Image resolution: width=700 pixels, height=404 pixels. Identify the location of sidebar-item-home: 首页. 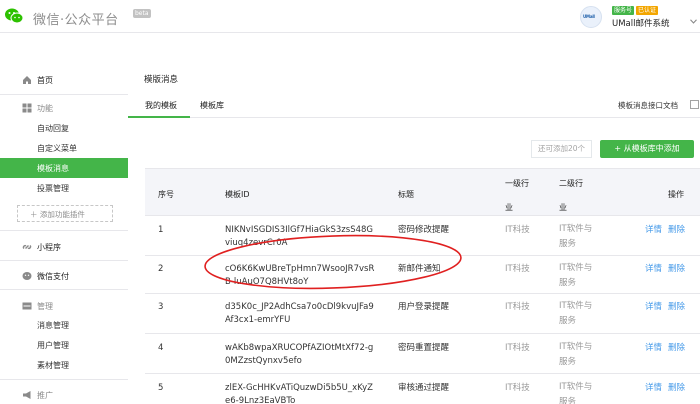
(64, 80).